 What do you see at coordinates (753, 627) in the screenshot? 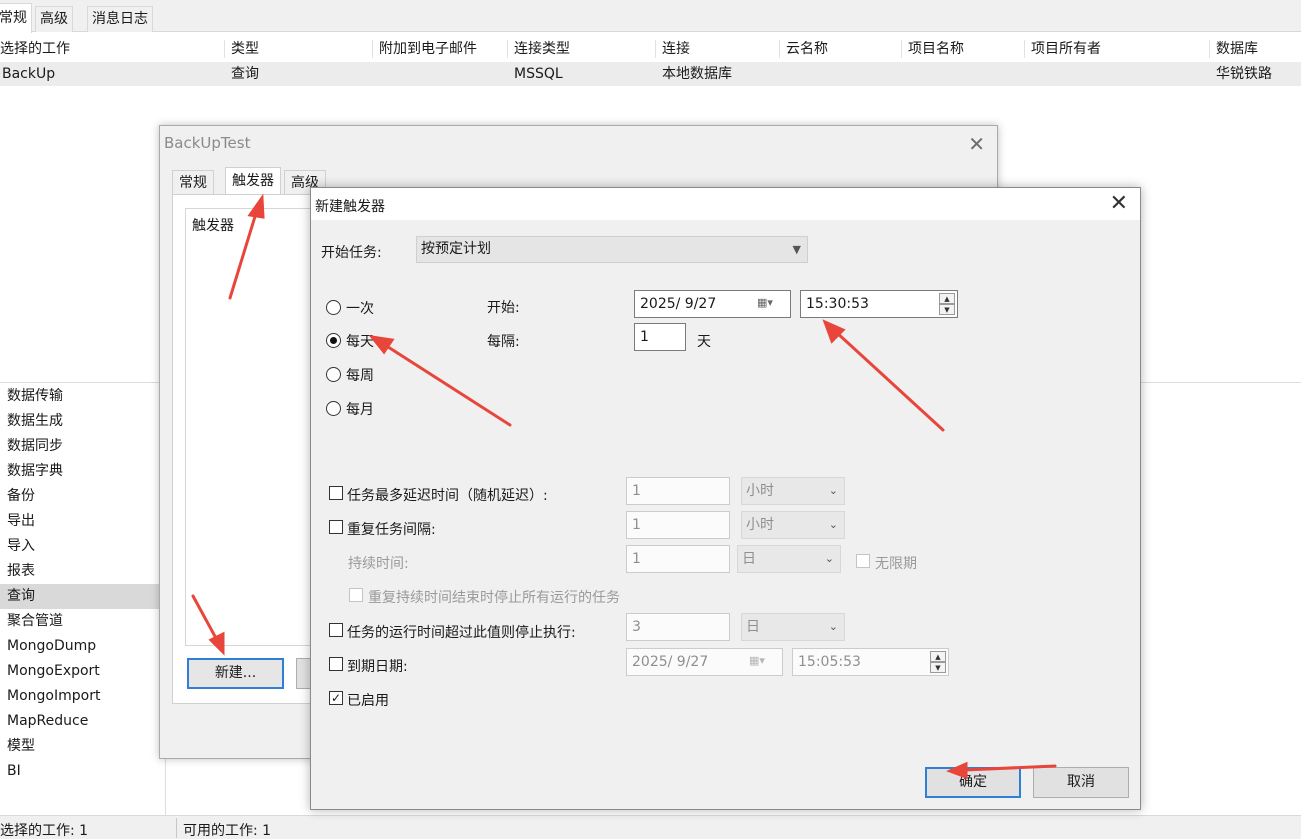
I see `stop-if-longer-unit-value: 日` at bounding box center [753, 627].